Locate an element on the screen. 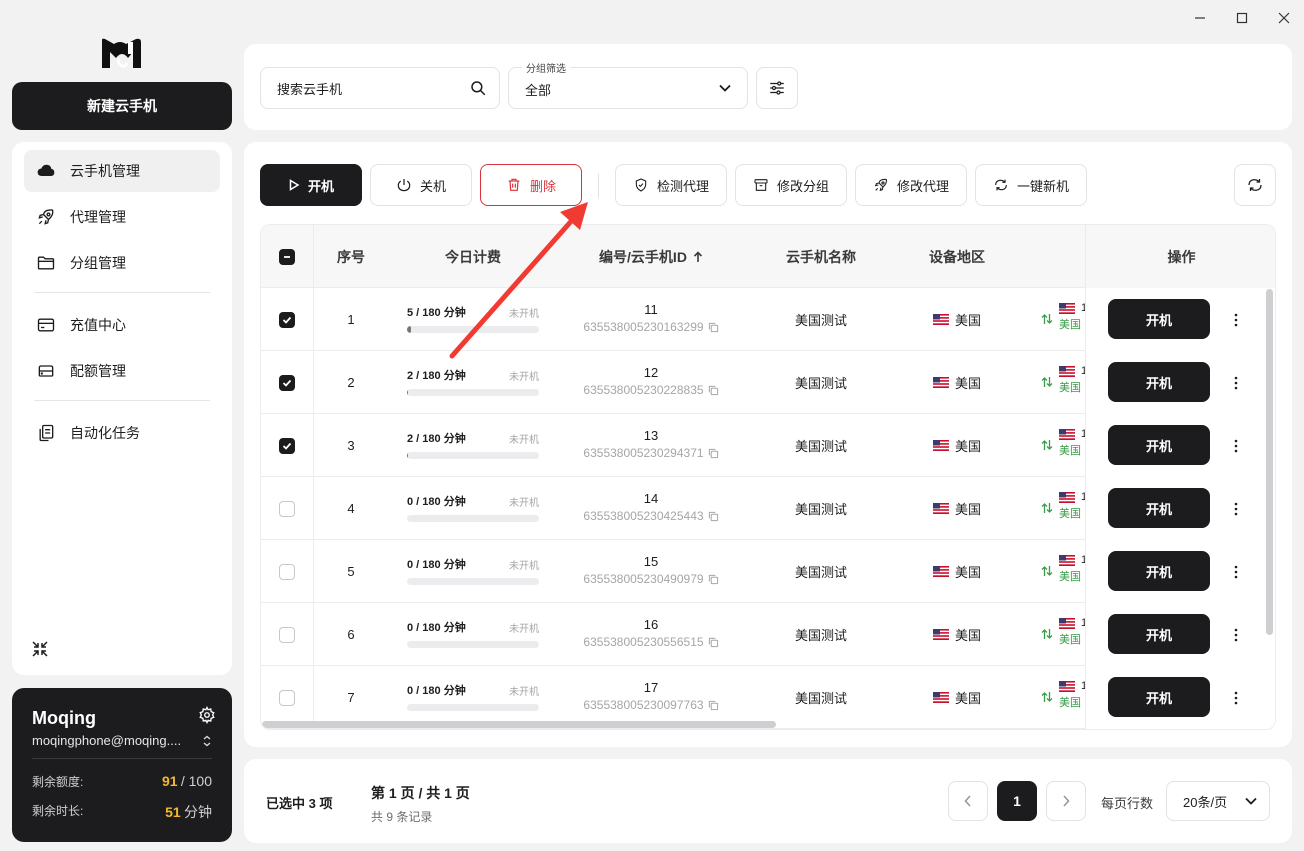 This screenshot has width=1304, height=851. edit-proxy-button: 修改代理 is located at coordinates (911, 185).